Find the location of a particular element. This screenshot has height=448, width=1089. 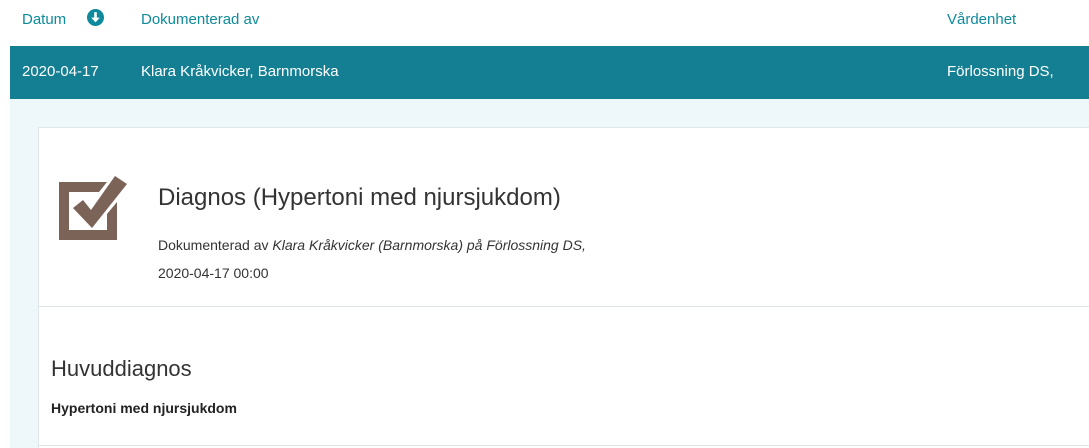

table-header: Datum Dokumenterad av Vårdenhet is located at coordinates (544, 23).